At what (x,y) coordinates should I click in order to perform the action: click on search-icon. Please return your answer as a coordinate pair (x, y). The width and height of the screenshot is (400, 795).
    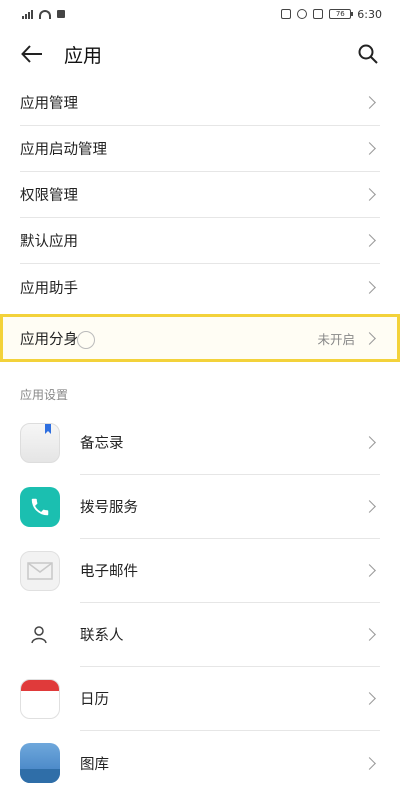
    Looking at the image, I should click on (368, 54).